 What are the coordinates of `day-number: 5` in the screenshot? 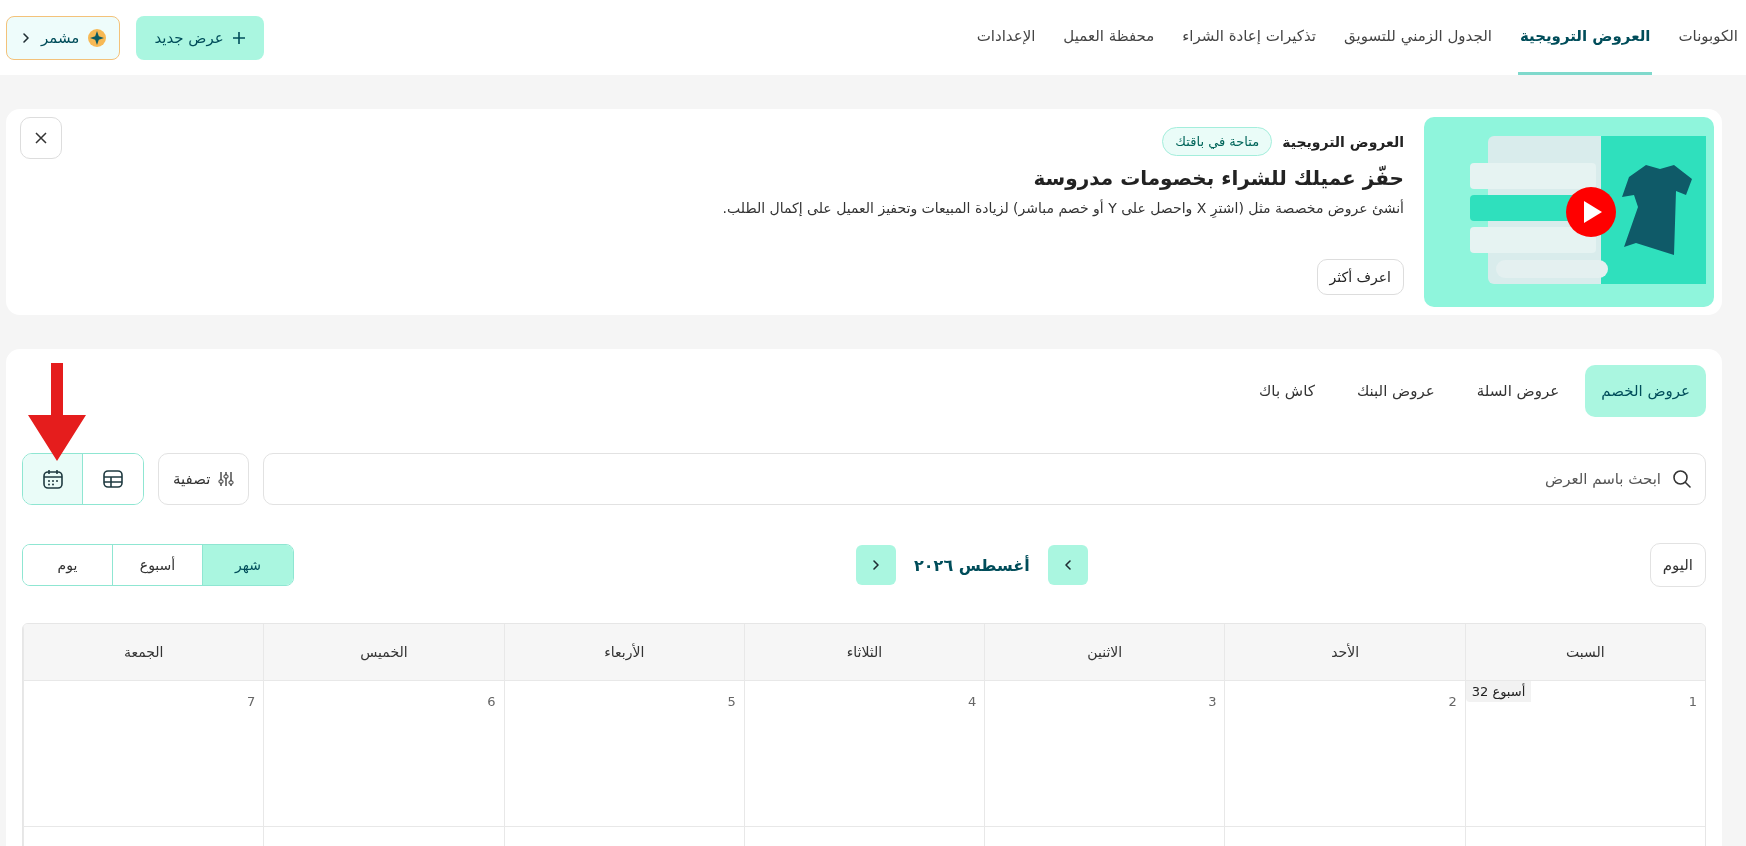 It's located at (731, 701).